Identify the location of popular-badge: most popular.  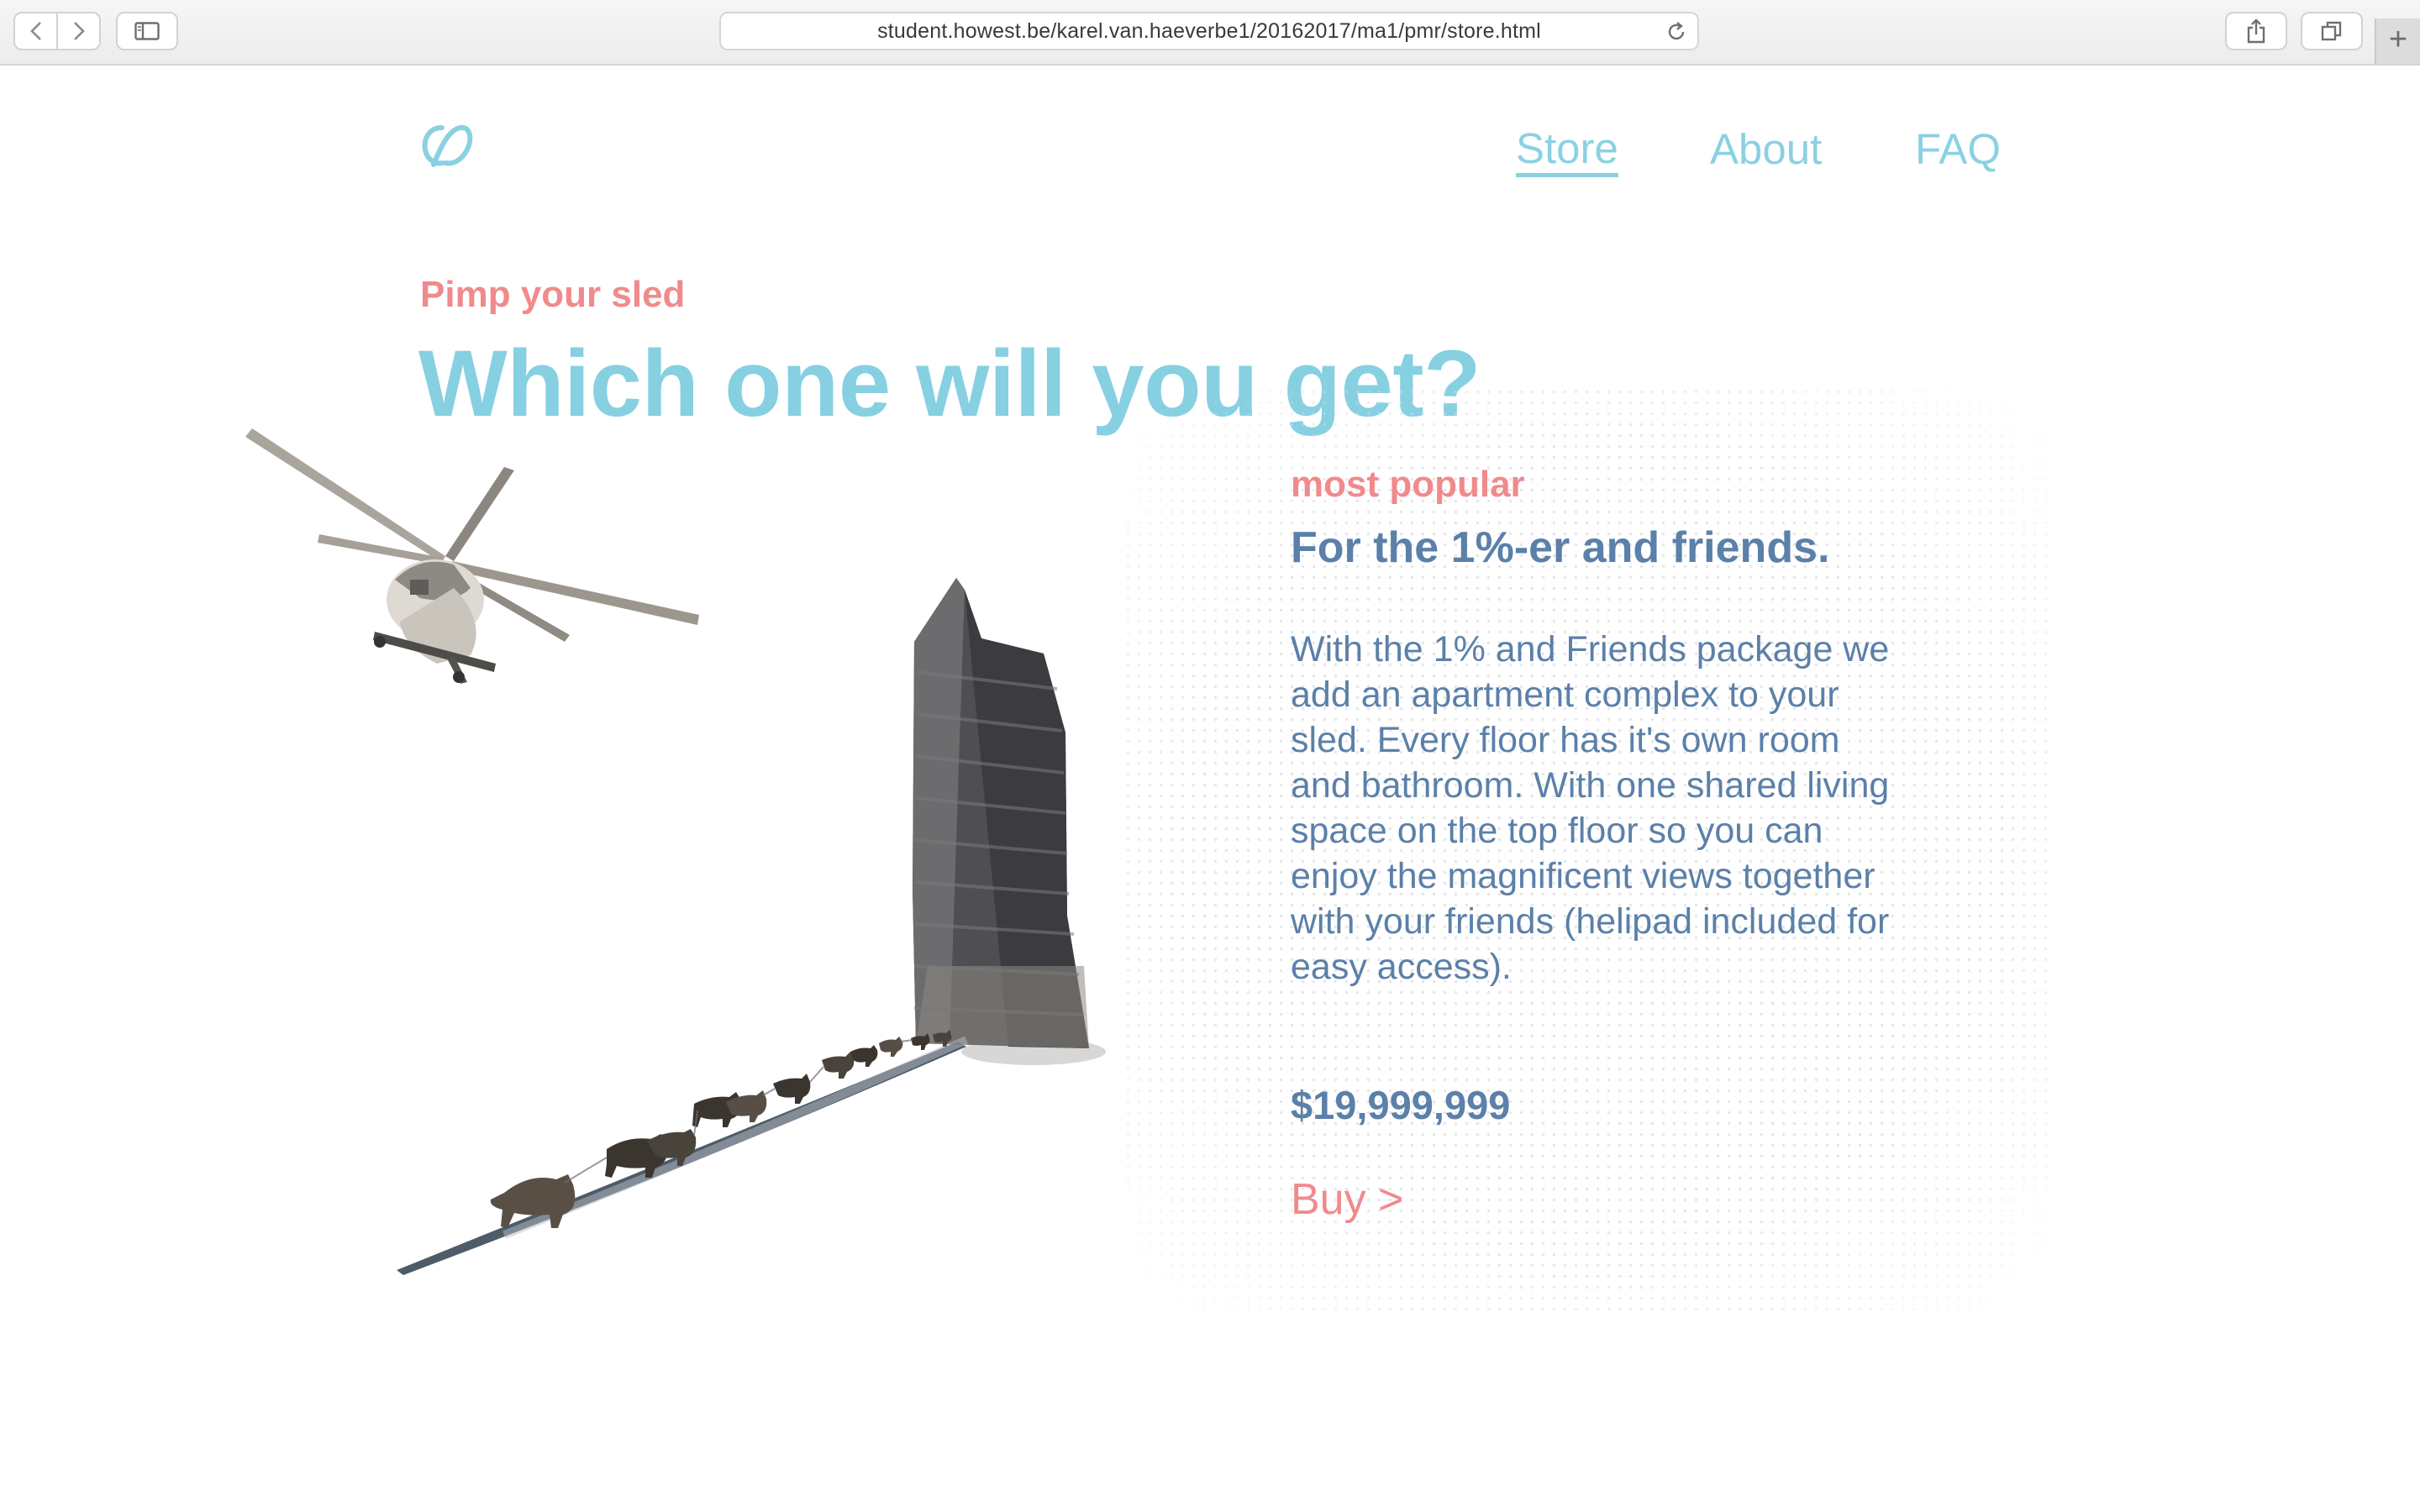
(1408, 484).